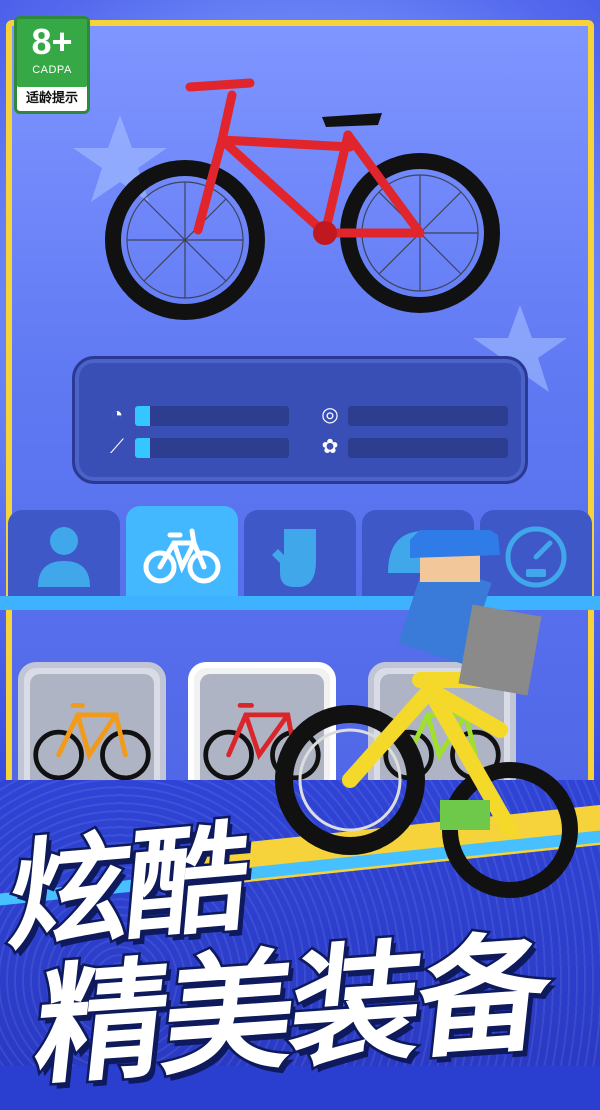 The width and height of the screenshot is (600, 1110). I want to click on speed-gauge-icon: ◔, so click(117, 415).